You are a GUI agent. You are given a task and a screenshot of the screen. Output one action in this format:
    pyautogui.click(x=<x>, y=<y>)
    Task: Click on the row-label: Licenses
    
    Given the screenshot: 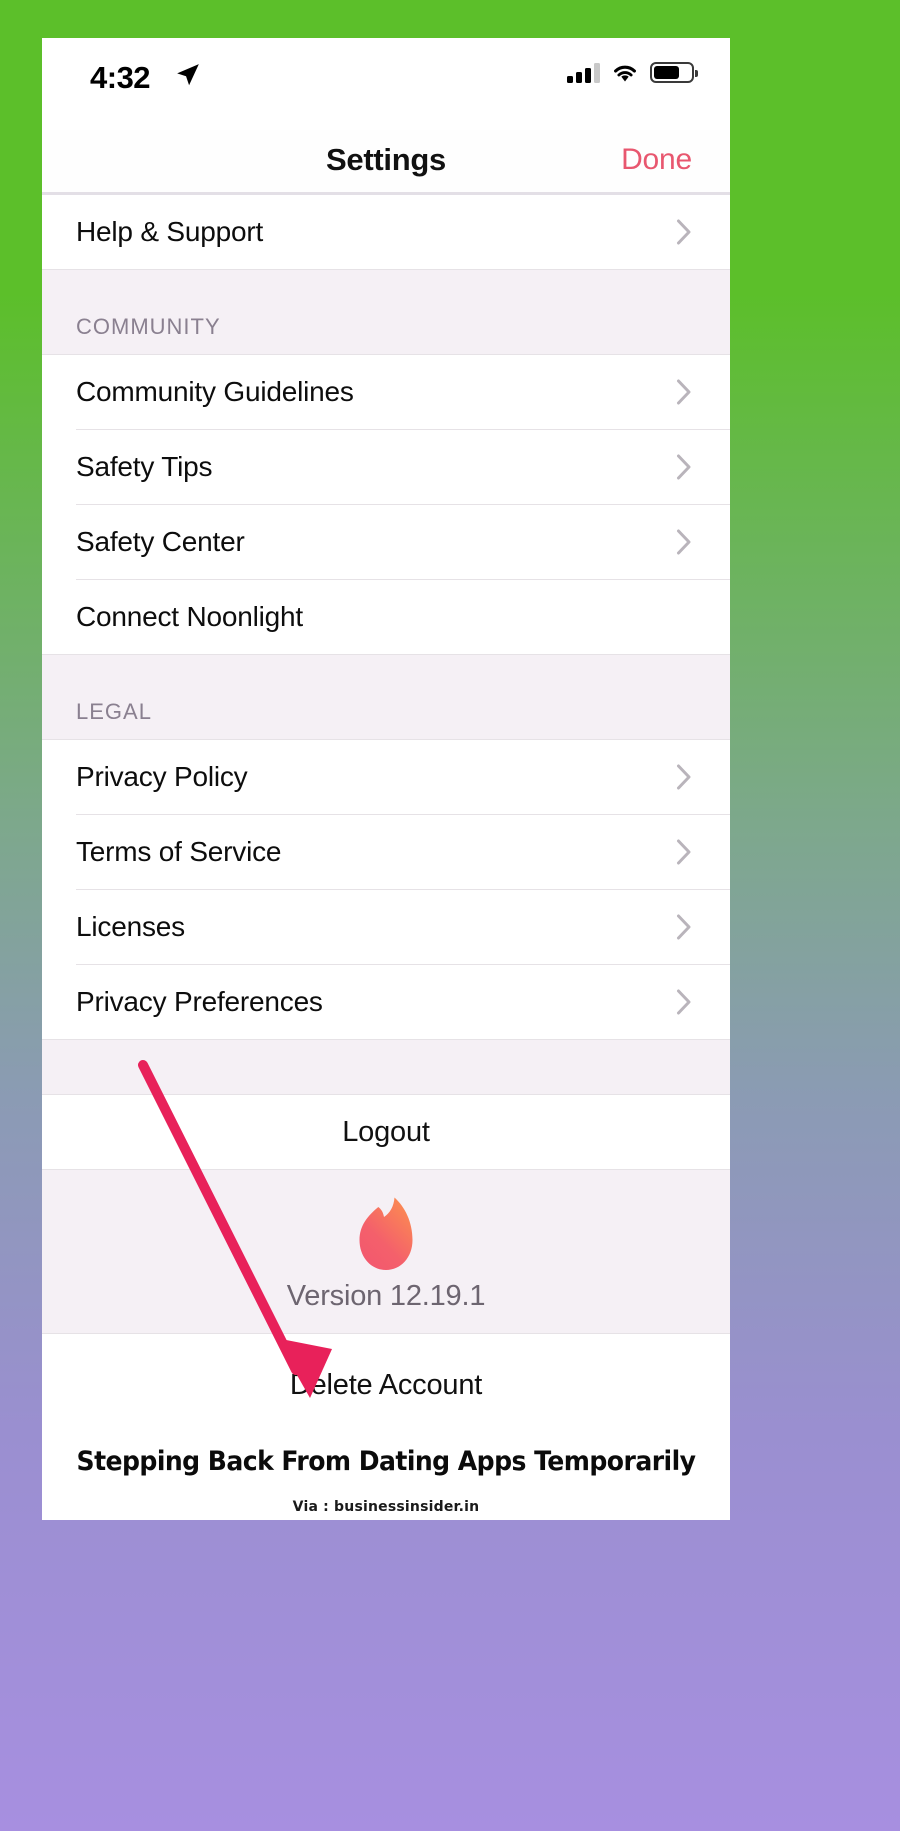 What is the action you would take?
    pyautogui.click(x=130, y=926)
    